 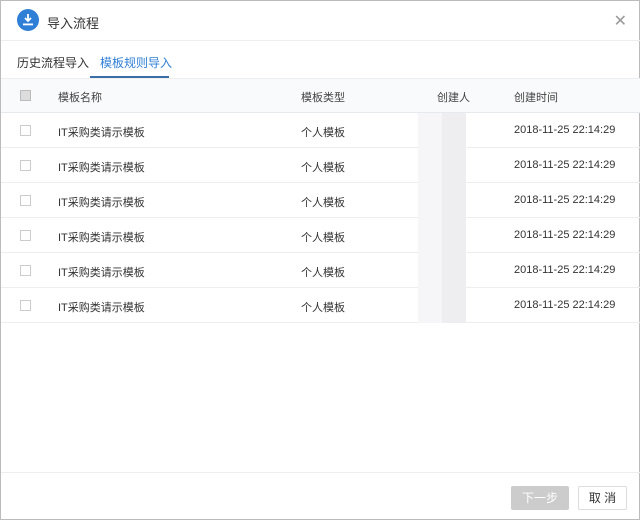 I want to click on download-icon, so click(x=28, y=20).